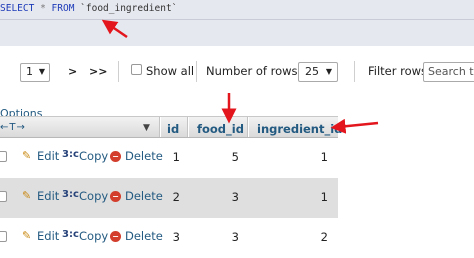  I want to click on sql-query-text: SELECT * FROM `food_ingredient`, so click(88, 8).